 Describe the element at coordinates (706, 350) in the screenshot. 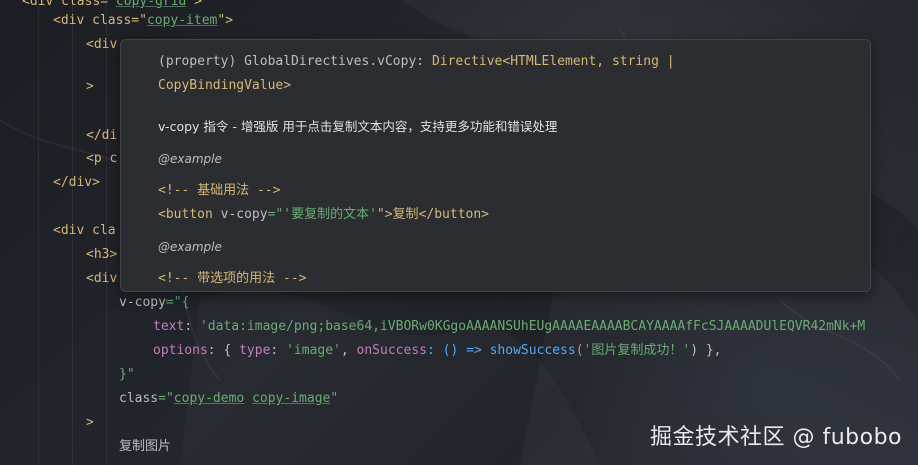

I see `token: ) },` at that location.